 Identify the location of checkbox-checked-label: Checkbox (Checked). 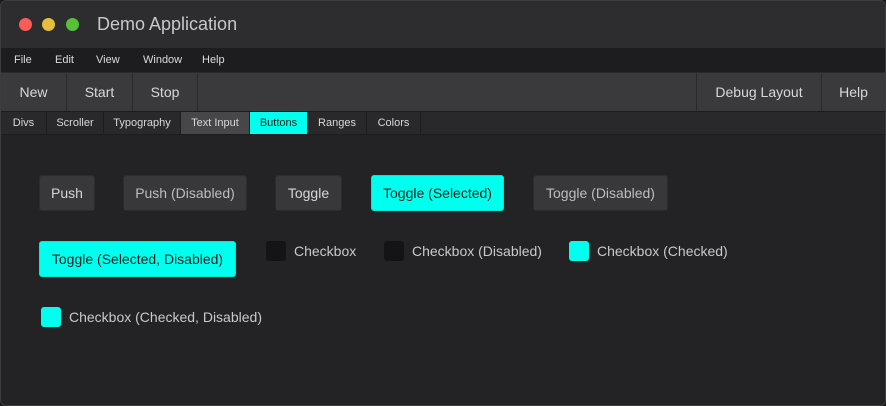
(662, 251).